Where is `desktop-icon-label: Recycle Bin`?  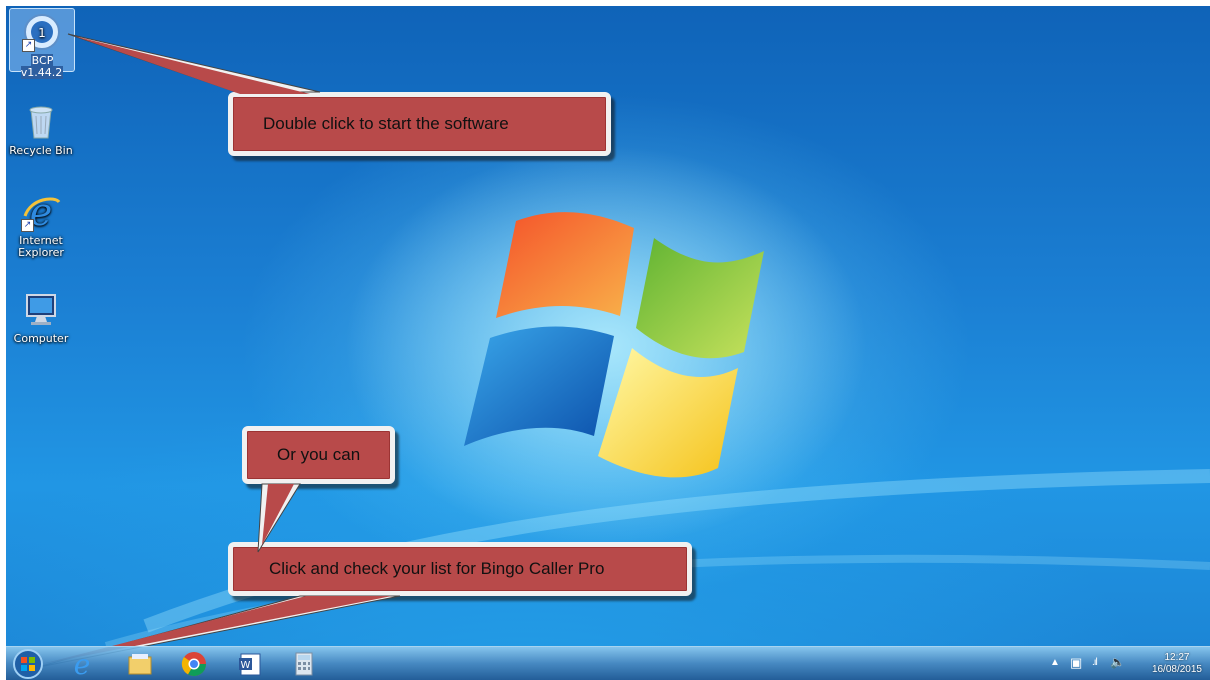 desktop-icon-label: Recycle Bin is located at coordinates (41, 150).